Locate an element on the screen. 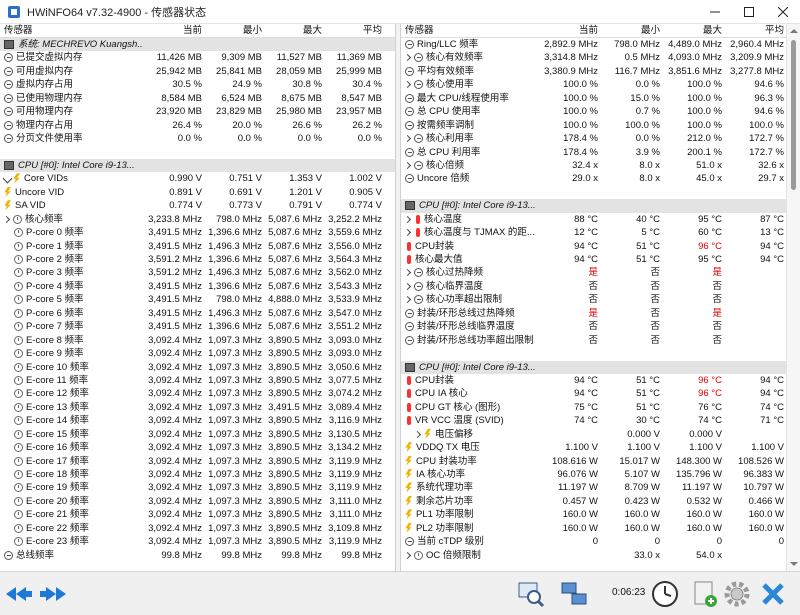  add-report-button is located at coordinates (705, 594).